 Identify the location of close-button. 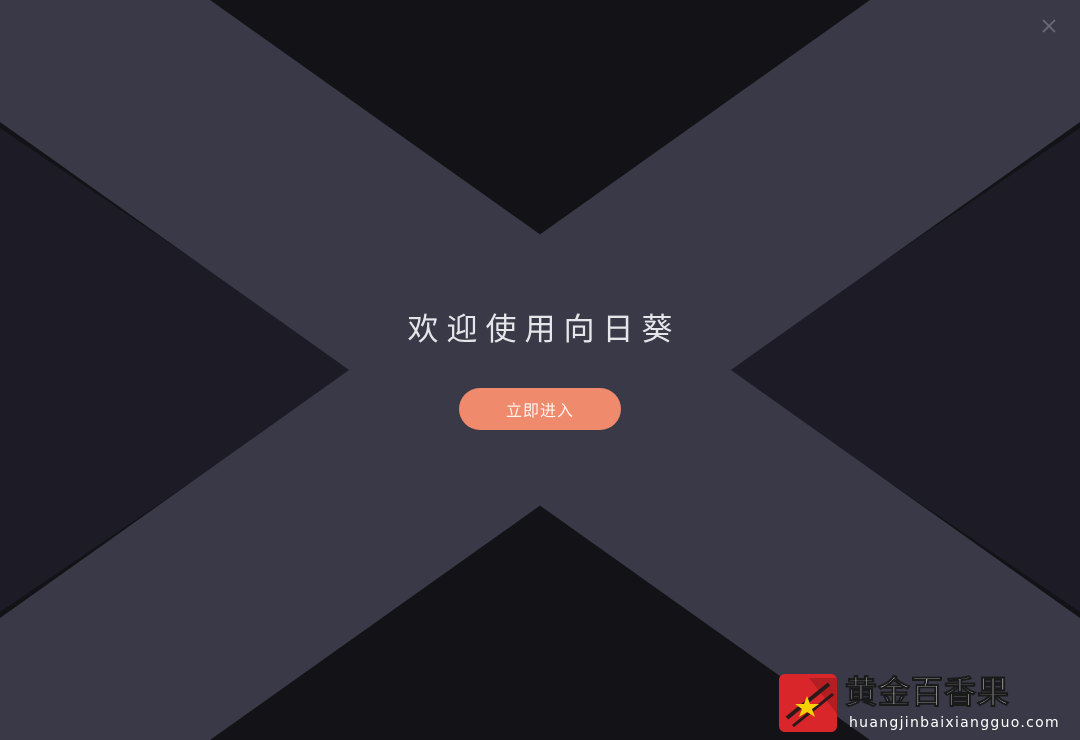
(1049, 26).